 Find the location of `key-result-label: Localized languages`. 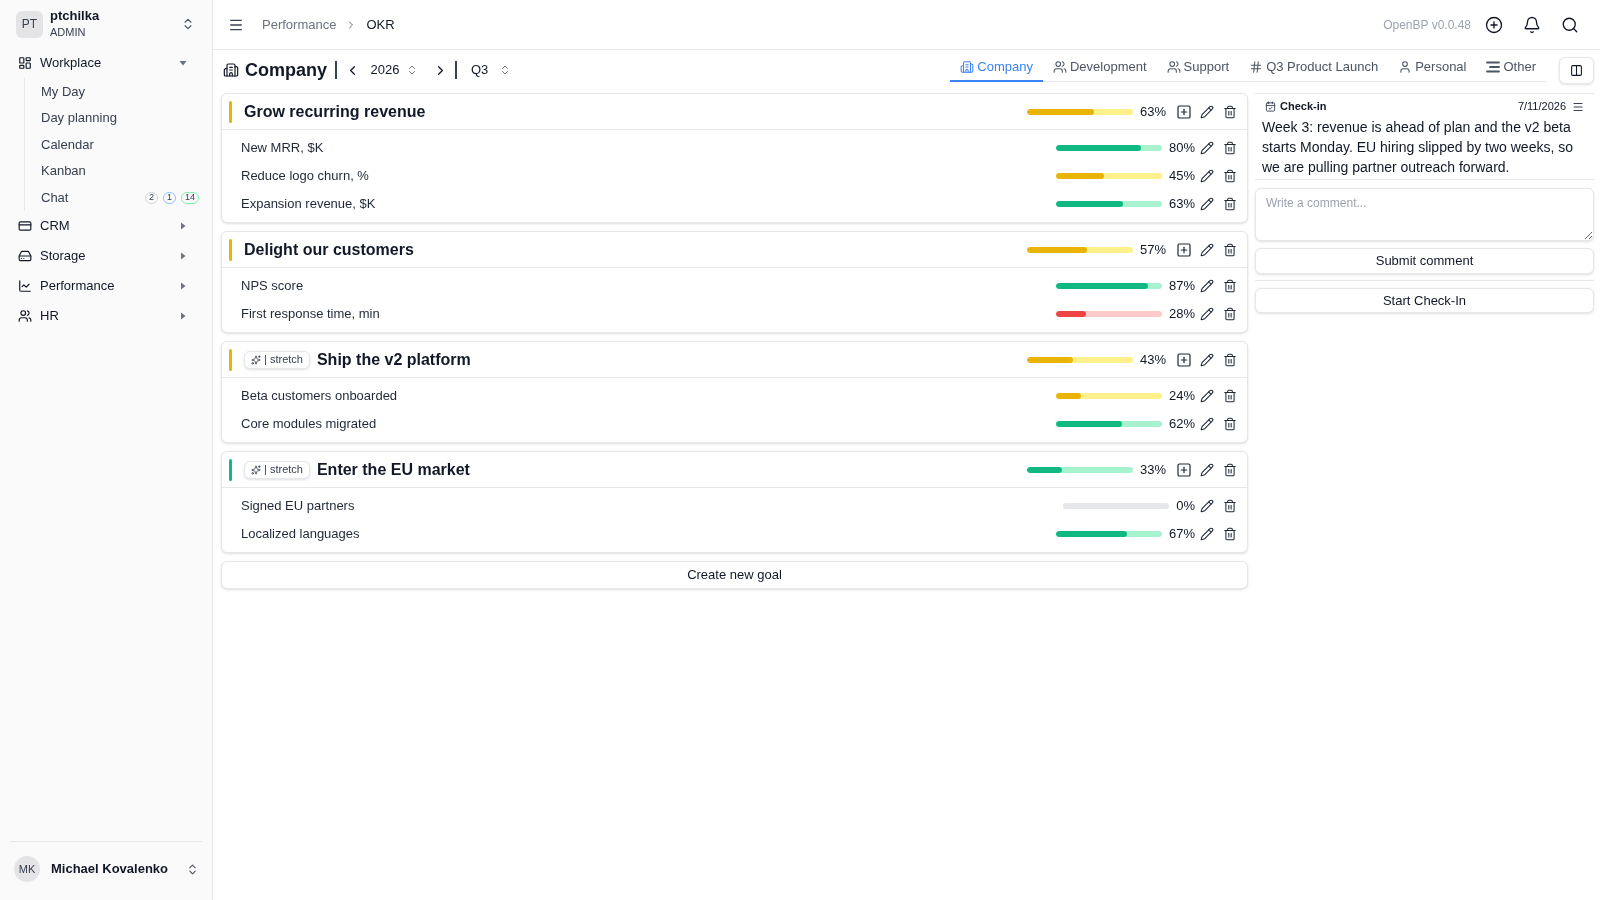

key-result-label: Localized languages is located at coordinates (300, 534).